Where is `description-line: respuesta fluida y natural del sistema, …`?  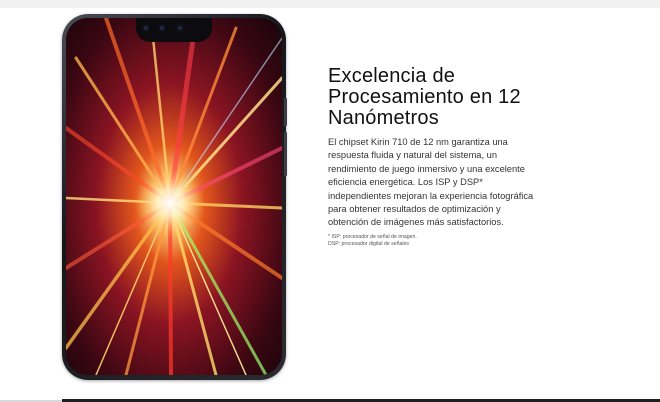 description-line: respuesta fluida y natural del sistema, … is located at coordinates (412, 155).